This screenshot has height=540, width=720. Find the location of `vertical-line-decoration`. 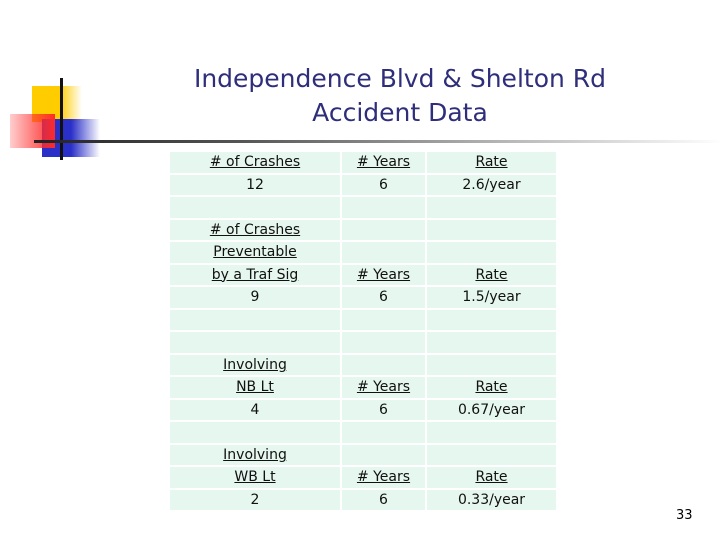

vertical-line-decoration is located at coordinates (61, 119).